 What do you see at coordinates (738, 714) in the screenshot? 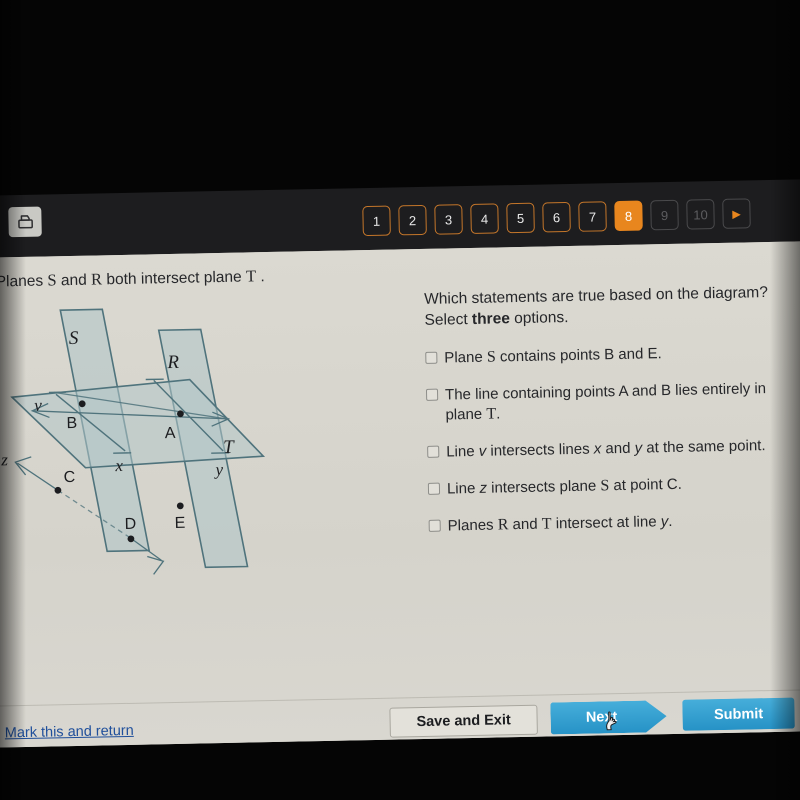
I see `submit-button: Submit` at bounding box center [738, 714].